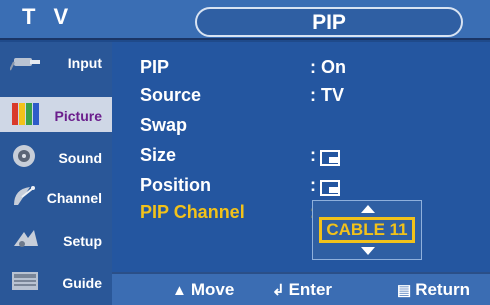 This screenshot has width=490, height=305. What do you see at coordinates (175, 185) in the screenshot?
I see `menu-row-label: Position` at bounding box center [175, 185].